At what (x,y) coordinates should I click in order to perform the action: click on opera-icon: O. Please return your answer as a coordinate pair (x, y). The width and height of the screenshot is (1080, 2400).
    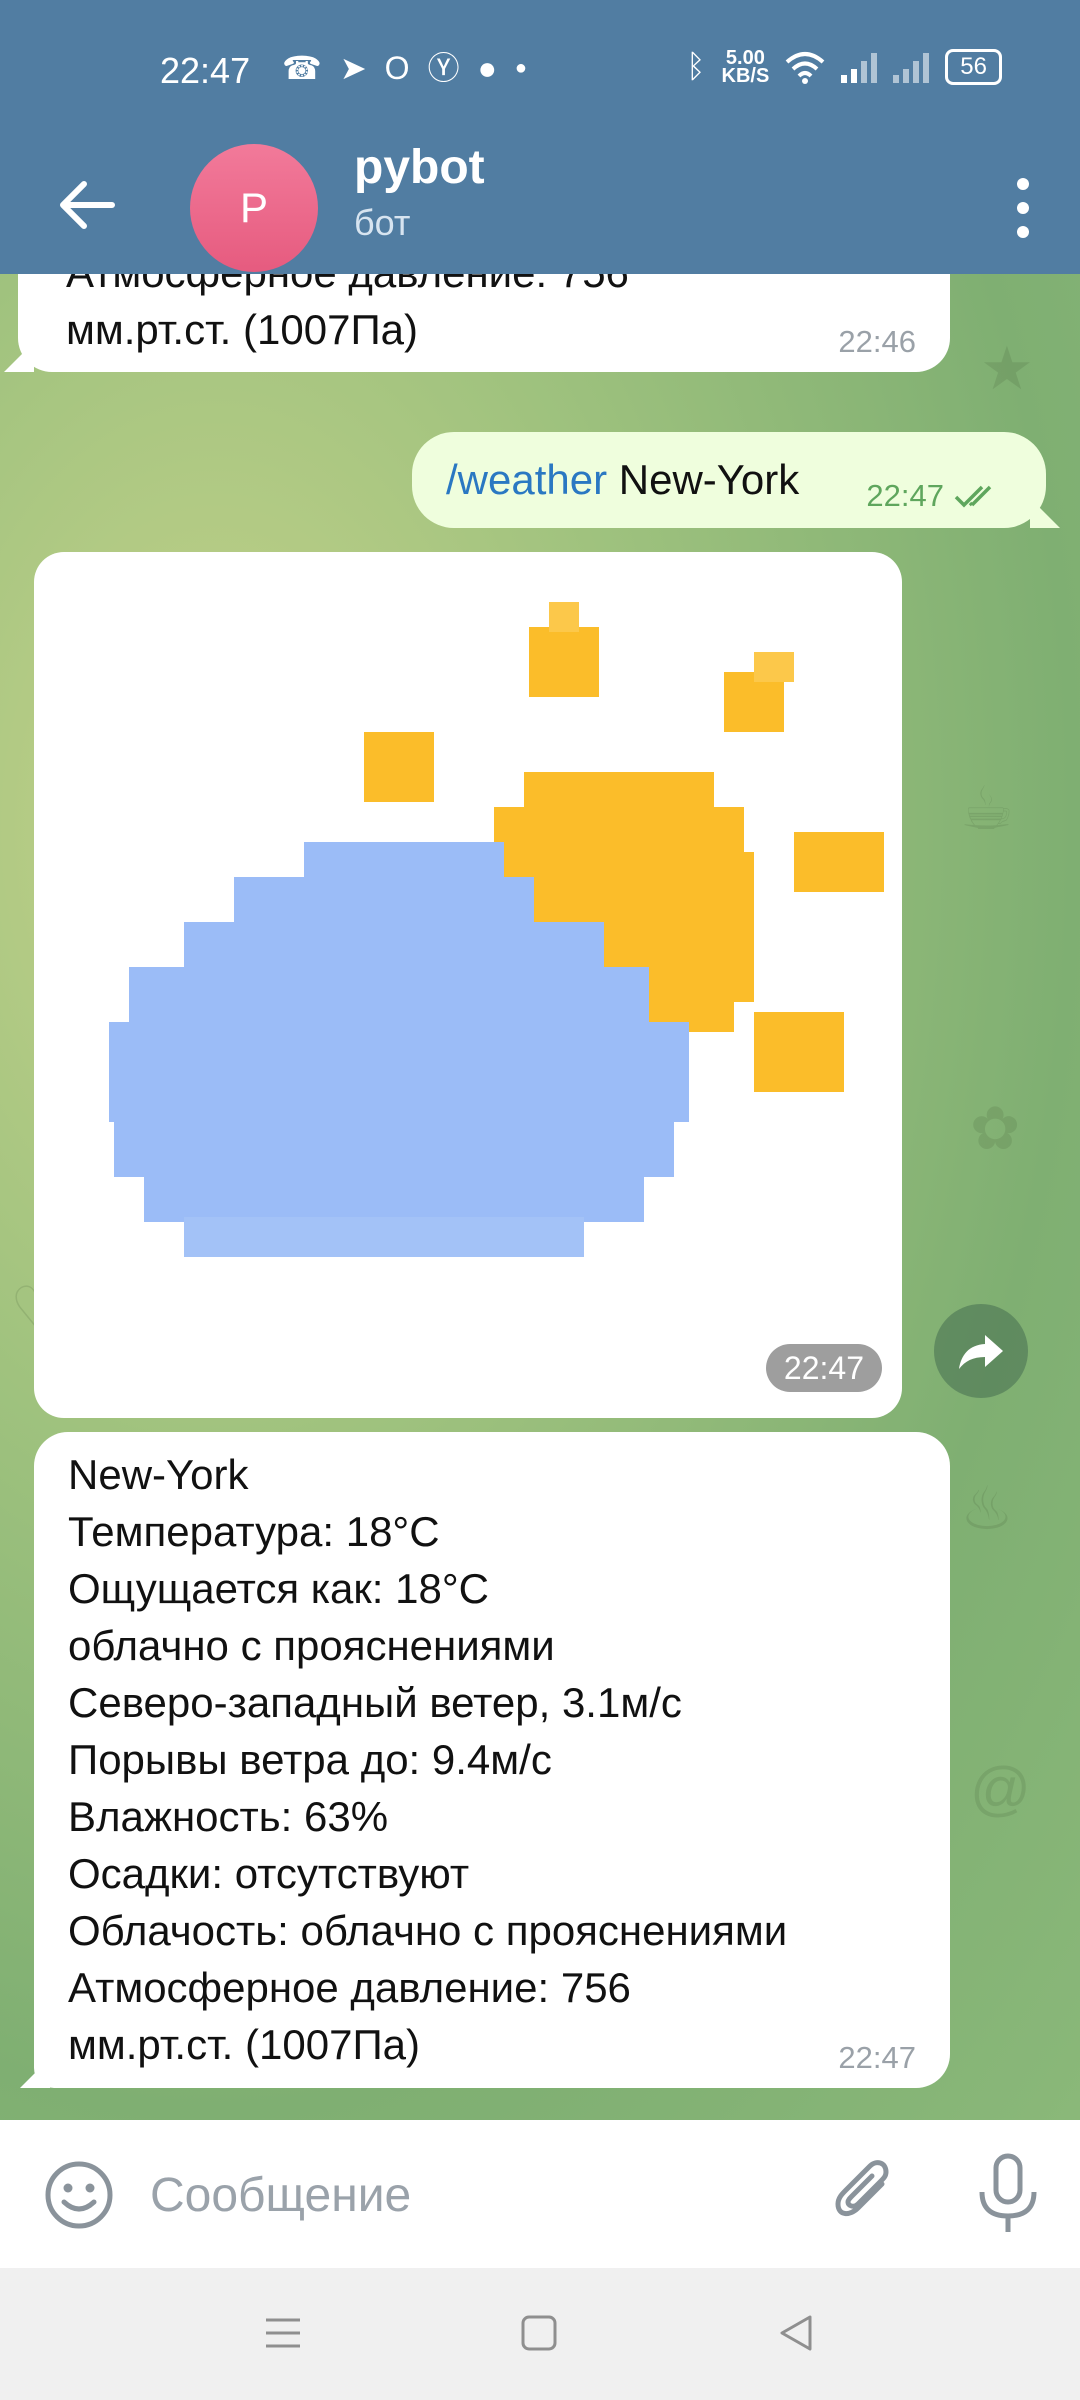
    Looking at the image, I should click on (397, 68).